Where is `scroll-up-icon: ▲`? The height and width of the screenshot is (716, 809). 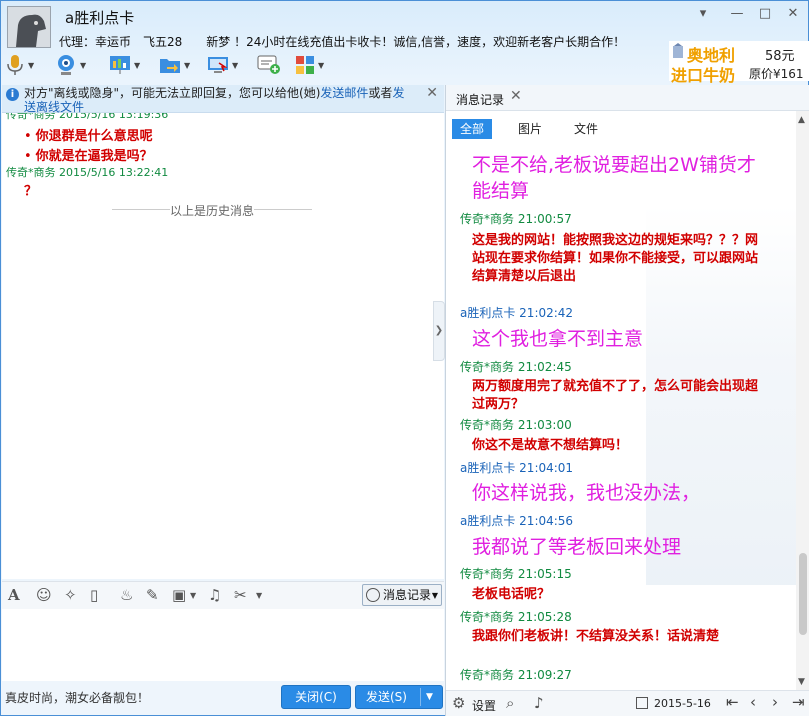
scroll-up-icon: ▲ is located at coordinates (801, 120).